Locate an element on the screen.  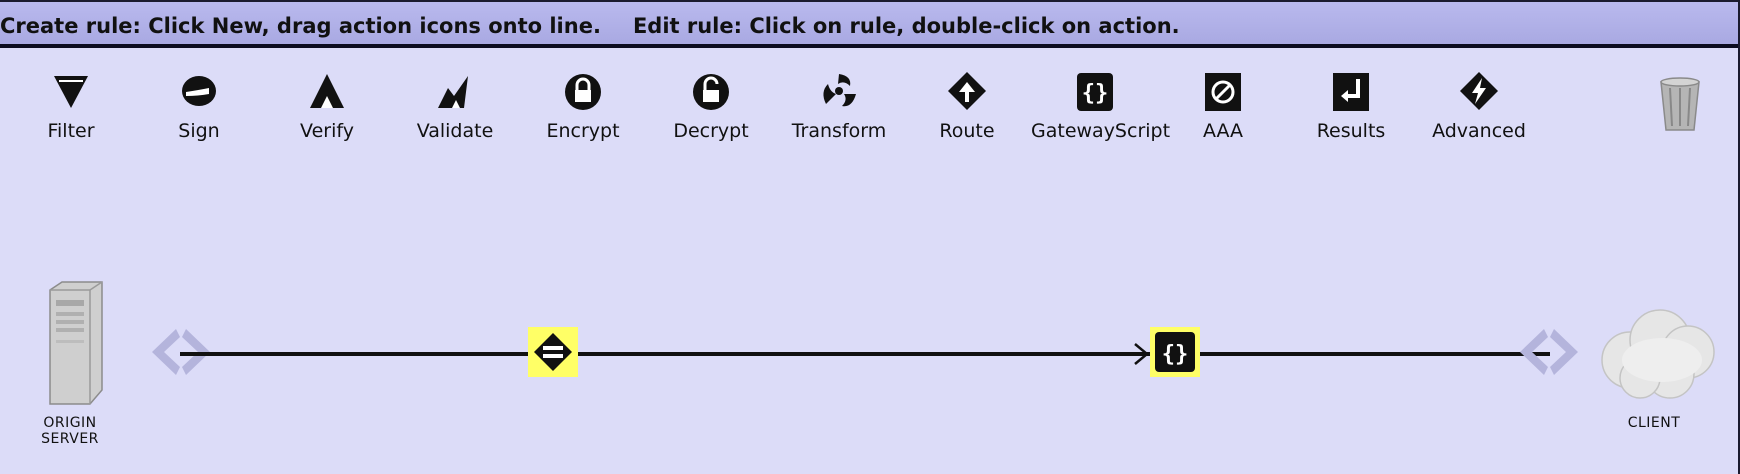
palette-sign: Sign is located at coordinates (199, 110).